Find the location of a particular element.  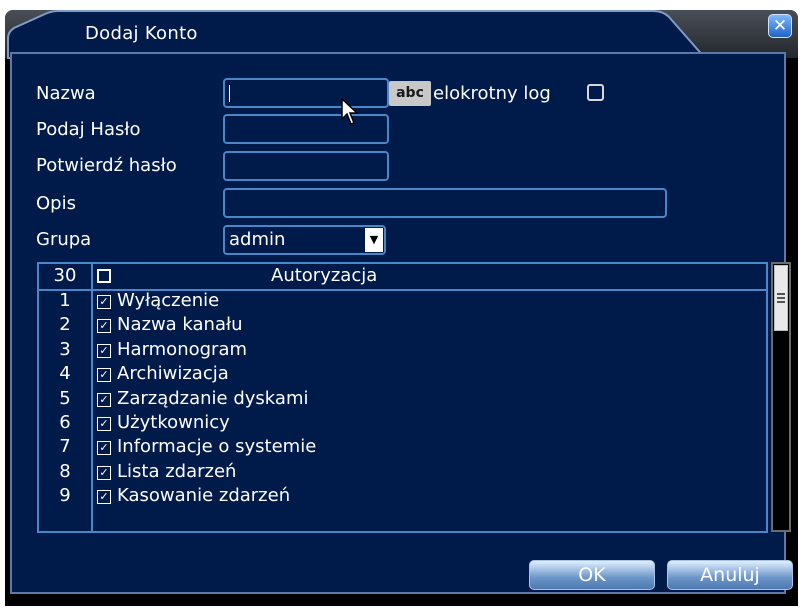

permission-row: 4 ✓ Archiwizacja is located at coordinates (402, 375).